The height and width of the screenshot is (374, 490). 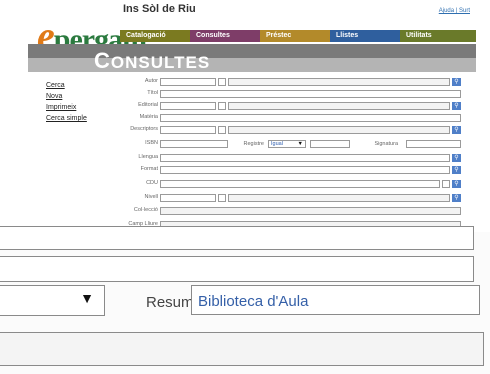 What do you see at coordinates (295, 39) in the screenshot?
I see `menu-loans: Préstec` at bounding box center [295, 39].